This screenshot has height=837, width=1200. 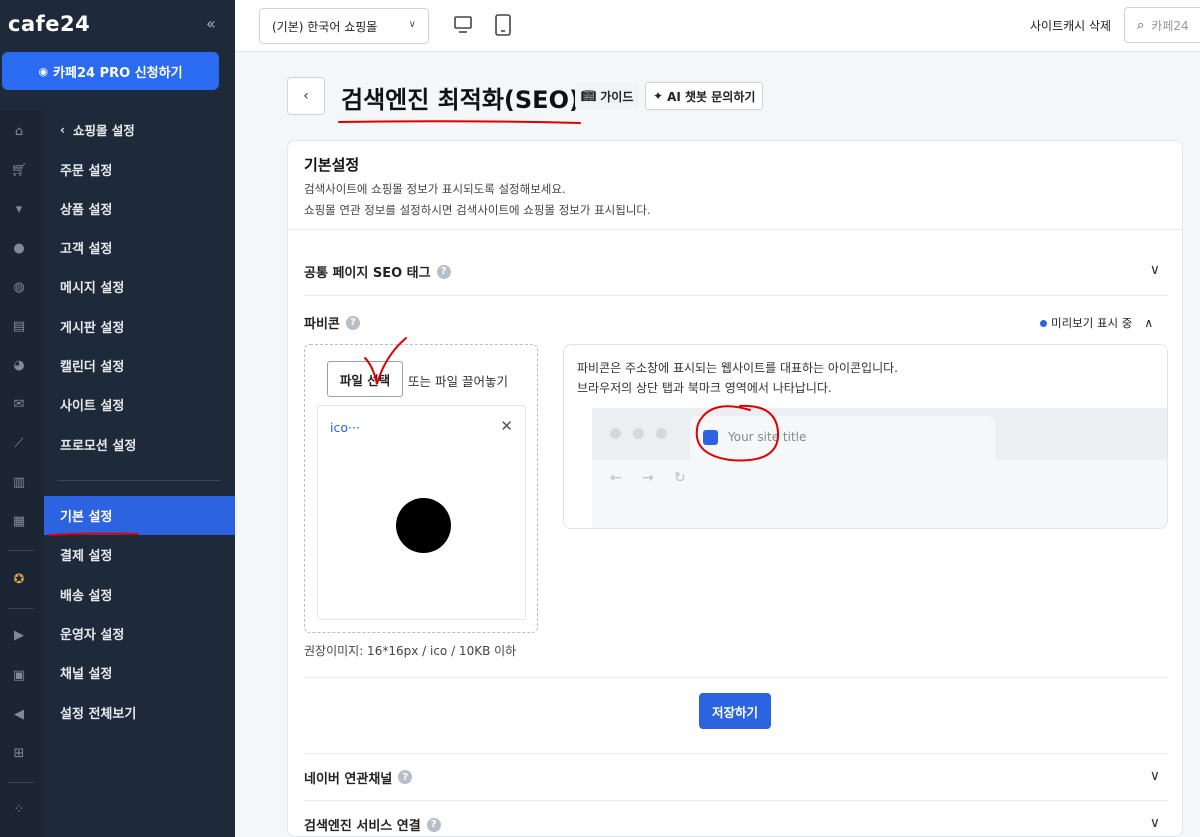 I want to click on menu-item-order: 주문 설정, so click(x=139, y=169).